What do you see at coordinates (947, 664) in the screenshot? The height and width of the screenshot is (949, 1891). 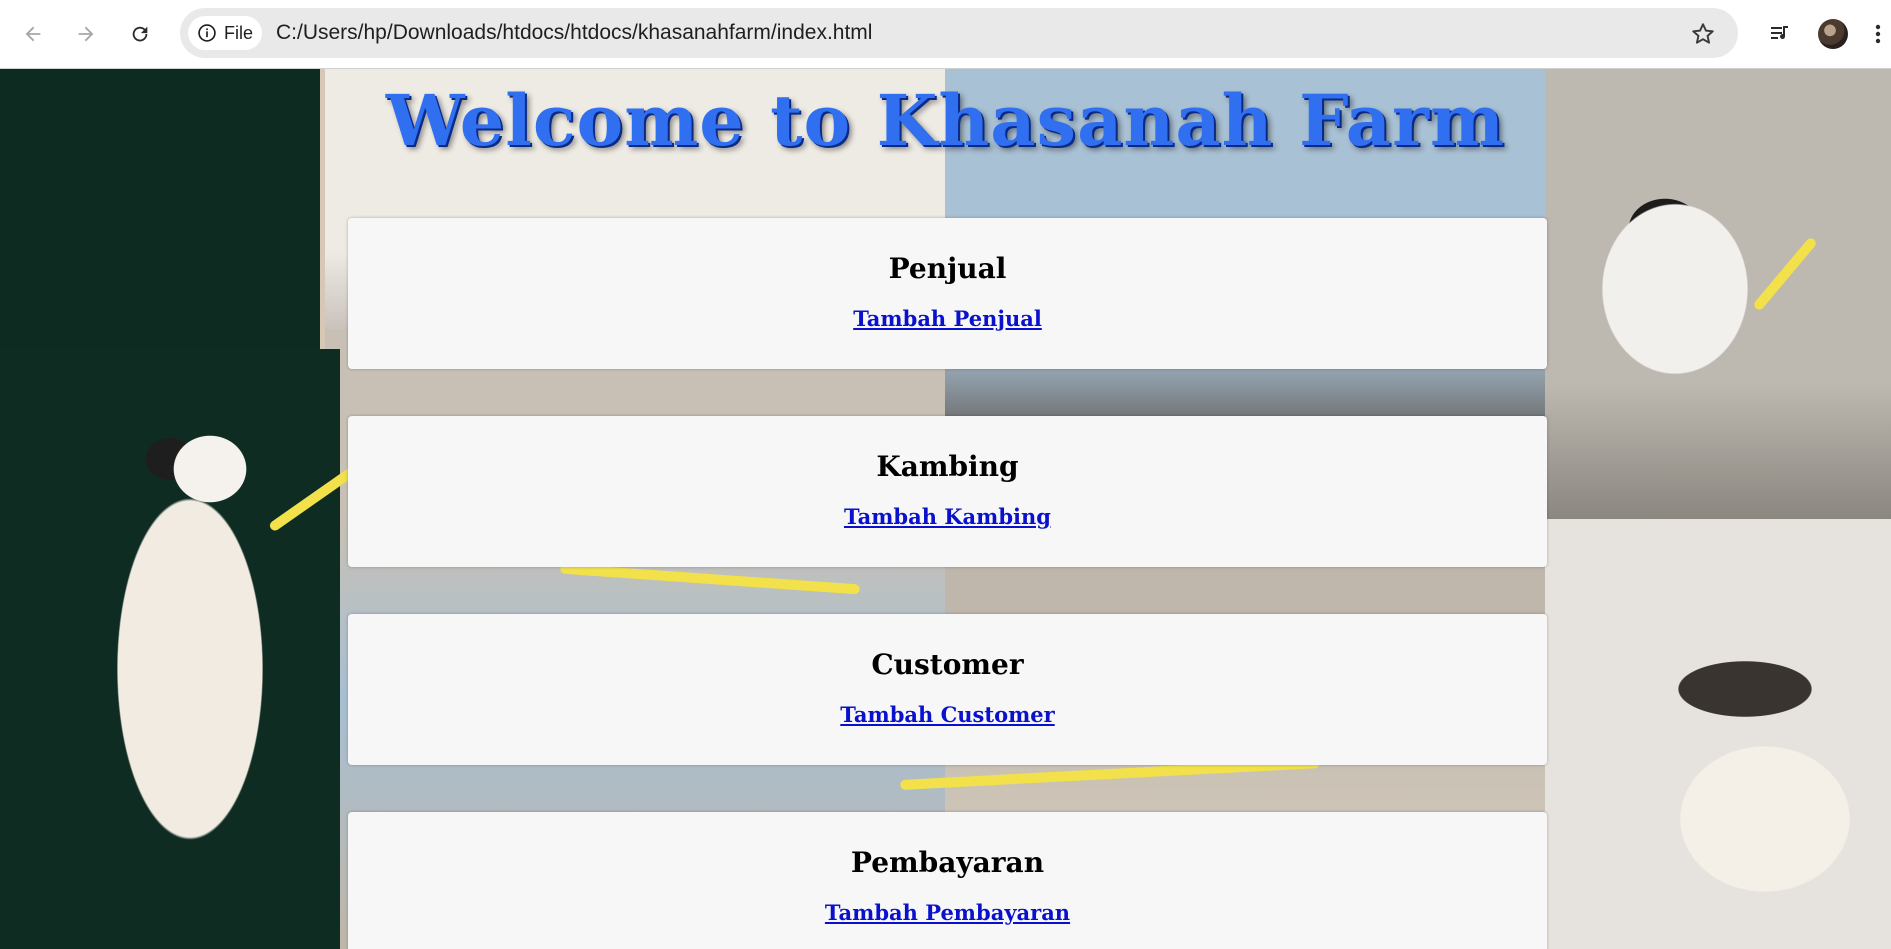 I see `section-heading: Customer` at bounding box center [947, 664].